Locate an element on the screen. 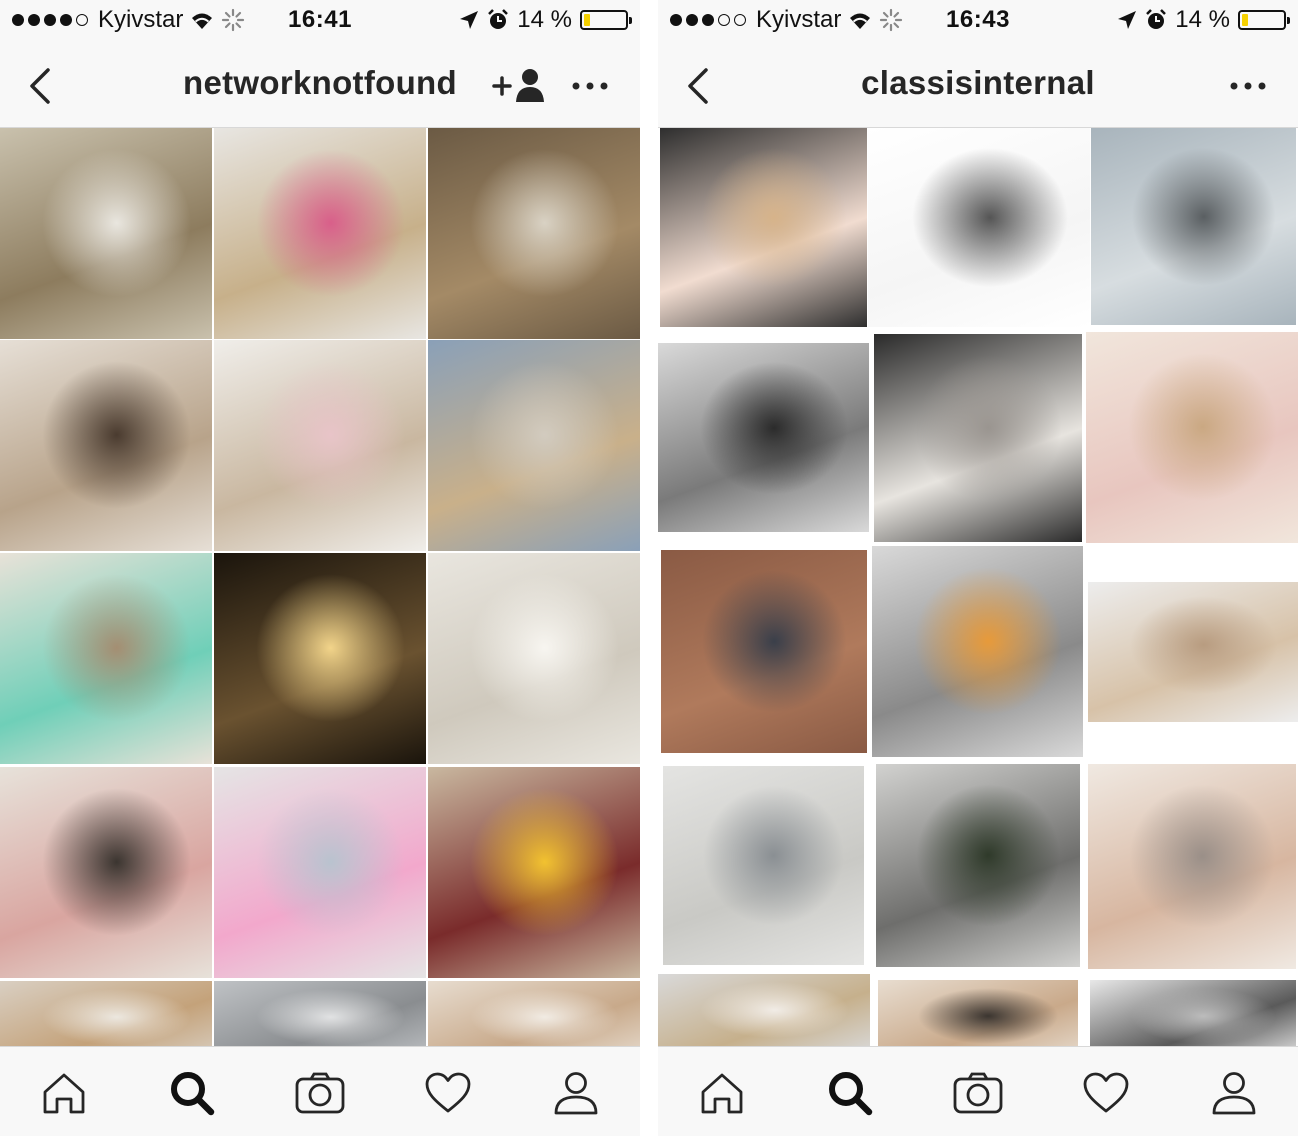 The image size is (1298, 1136). profile-username-title: classisinternal is located at coordinates (978, 82).